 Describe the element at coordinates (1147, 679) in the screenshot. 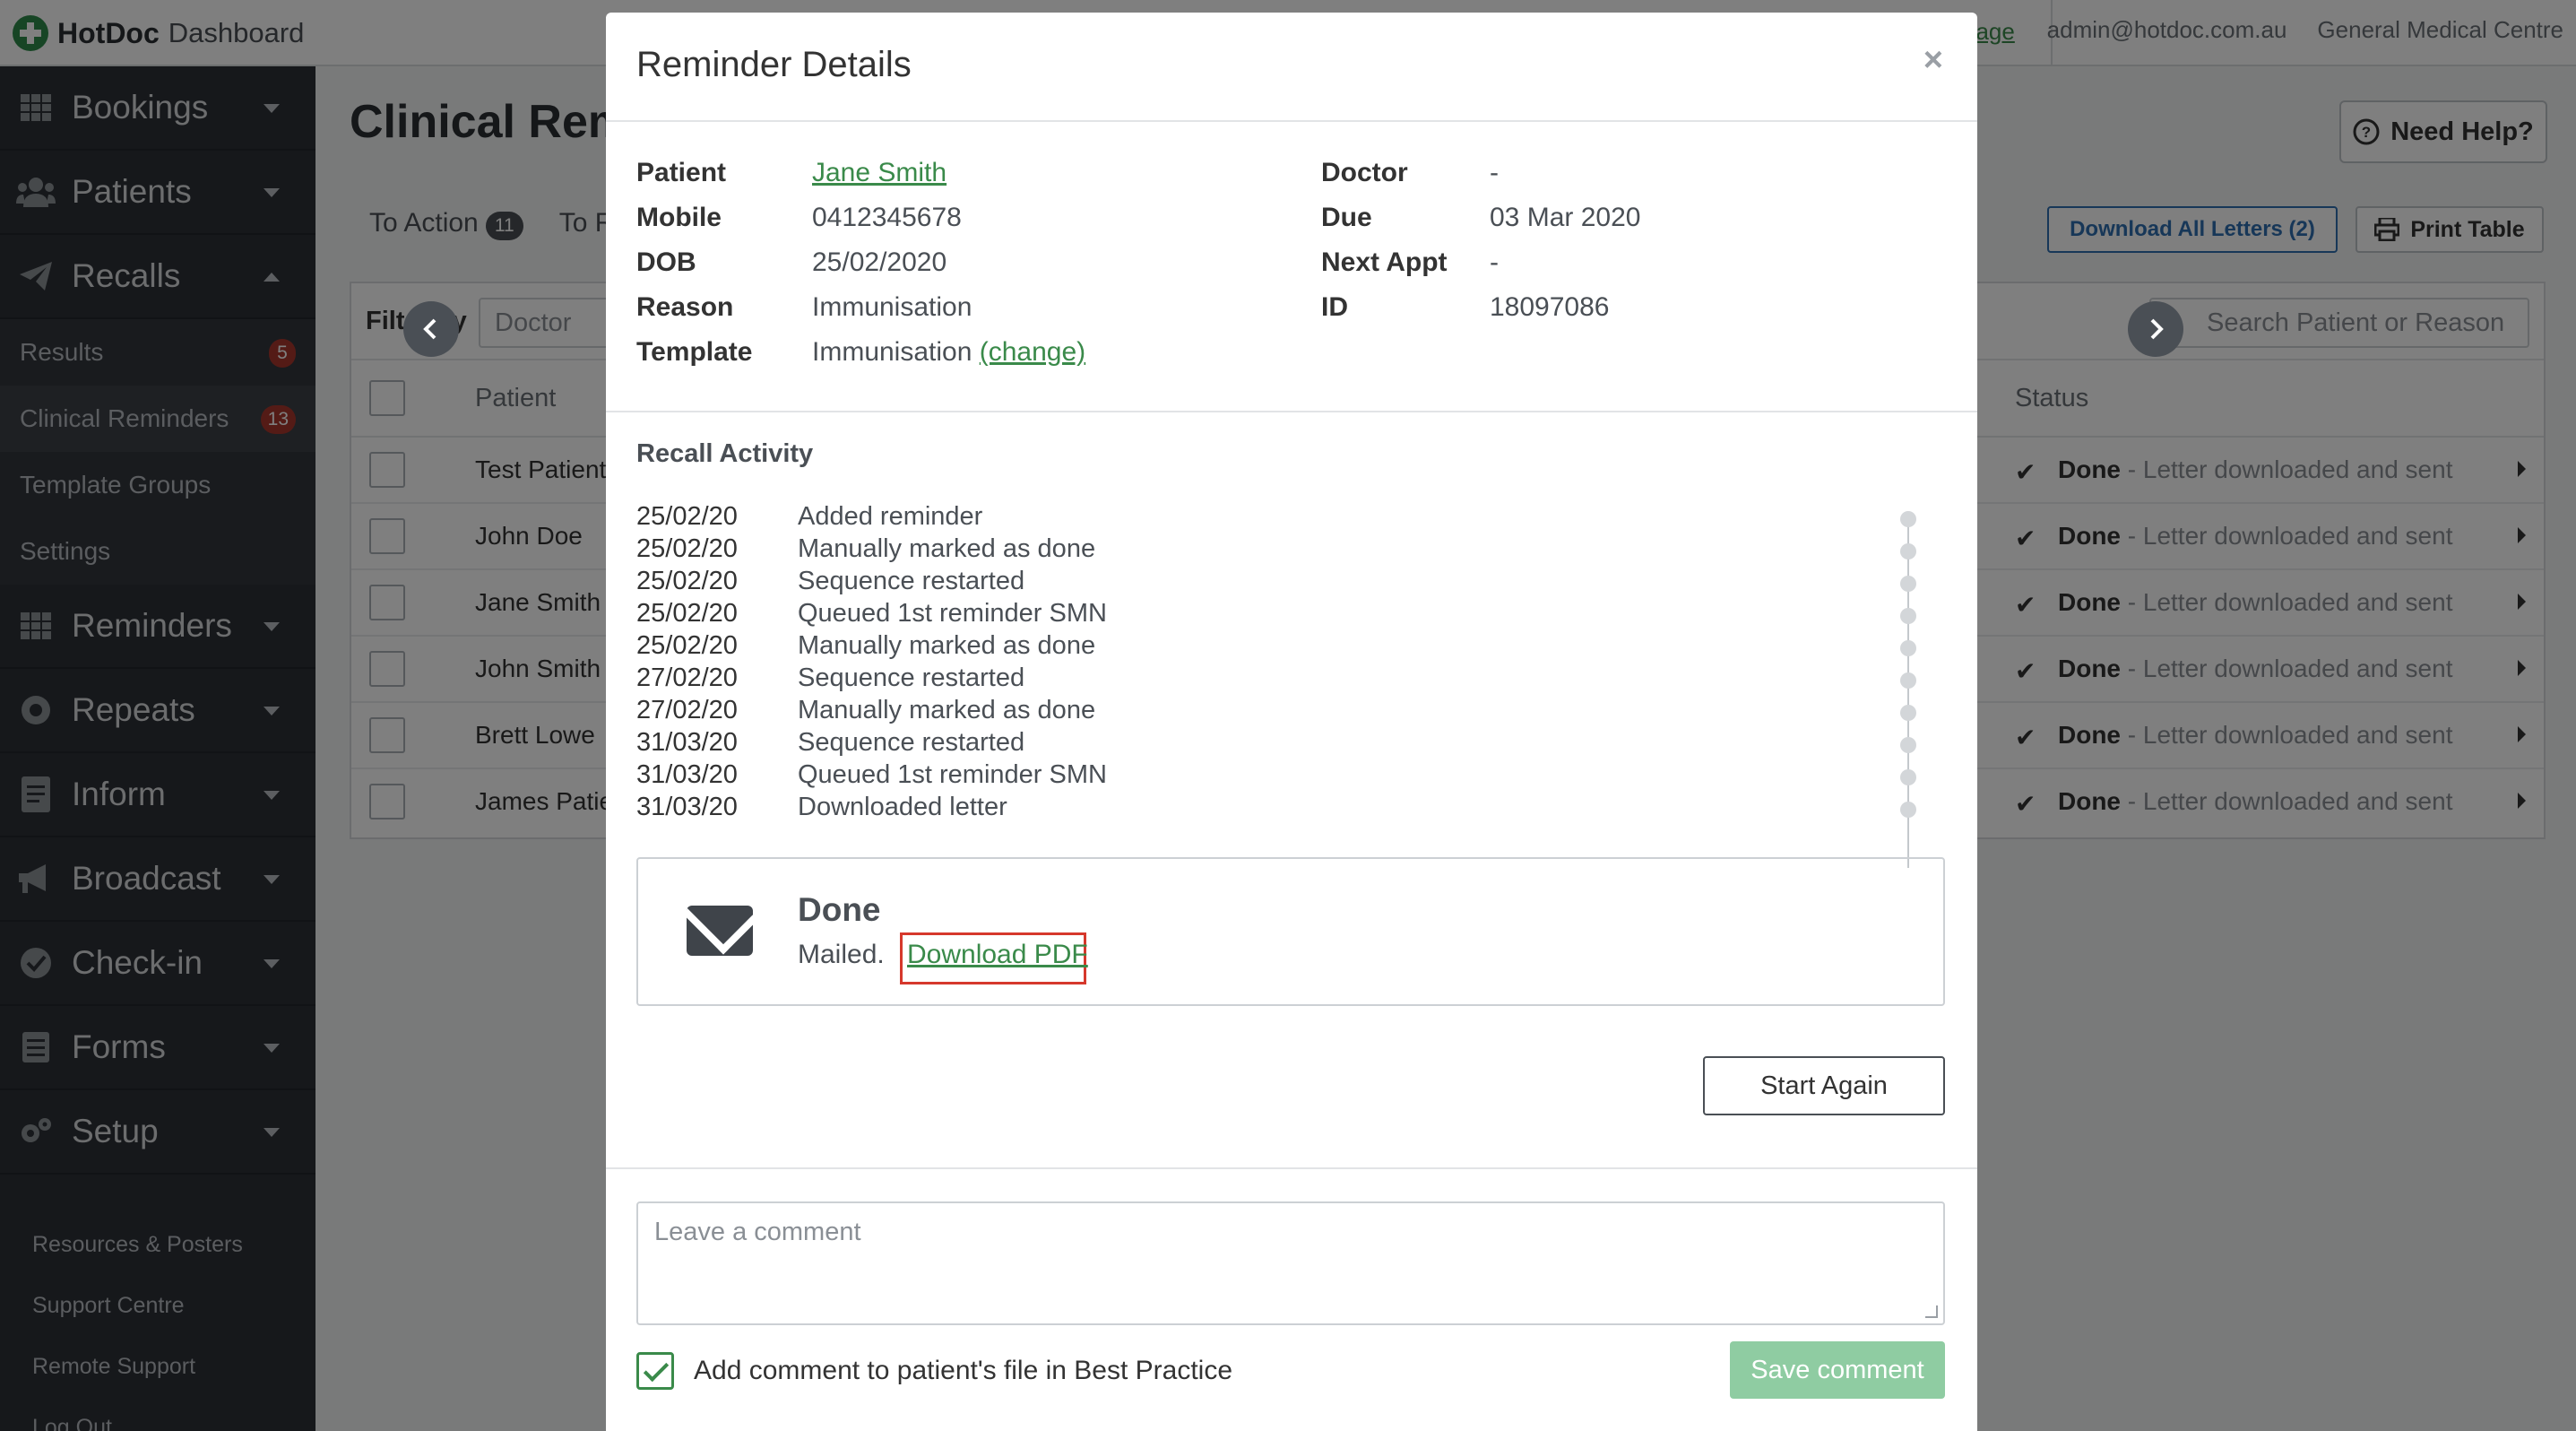

I see `activity-item: 27/02/20 Sequence restarted` at that location.